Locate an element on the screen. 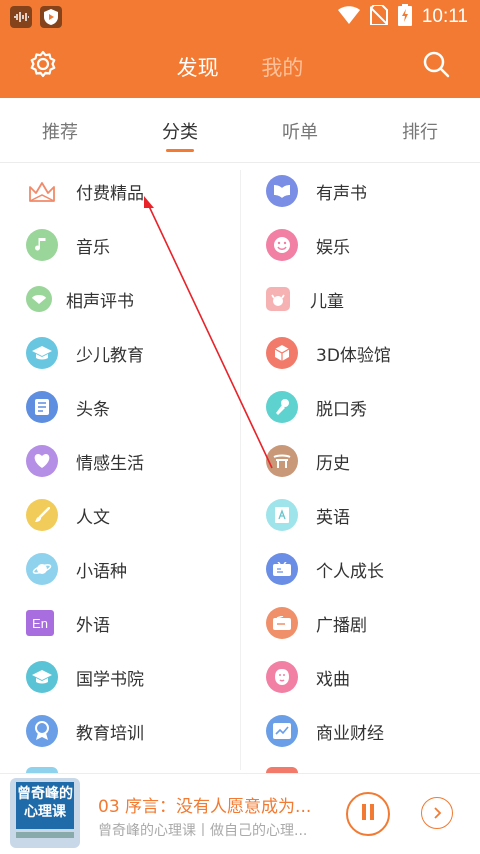 The image size is (480, 854). playlist-next-button is located at coordinates (437, 813).